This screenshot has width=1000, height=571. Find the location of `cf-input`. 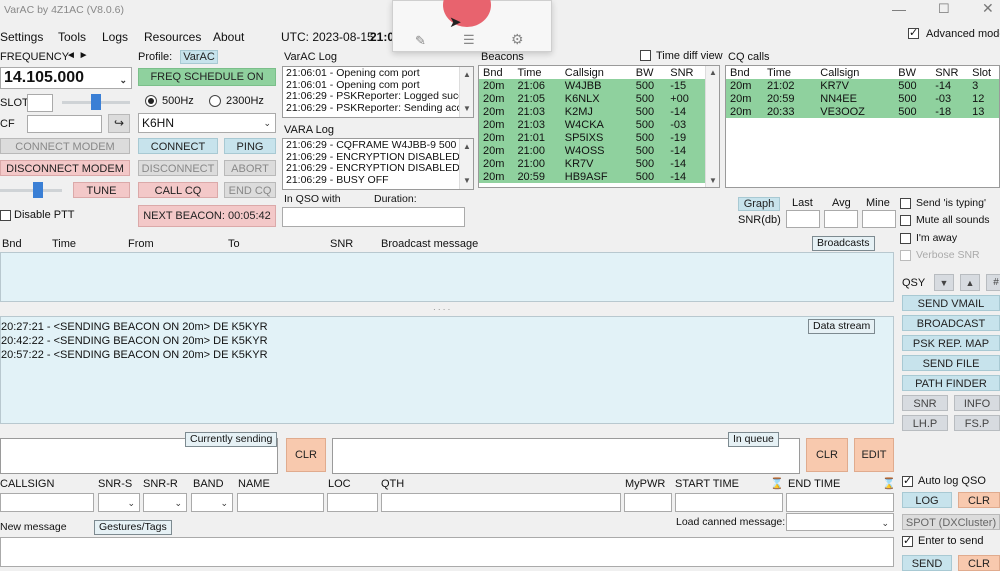

cf-input is located at coordinates (64, 124).